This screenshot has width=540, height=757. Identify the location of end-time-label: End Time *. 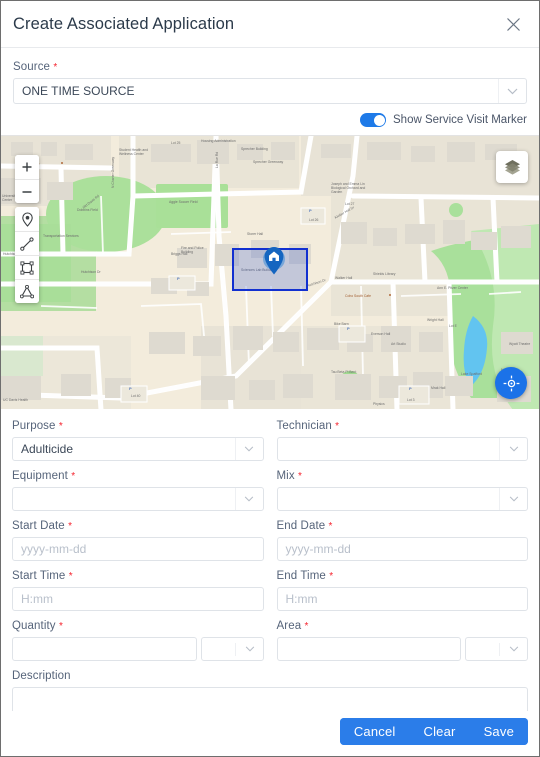
(305, 576).